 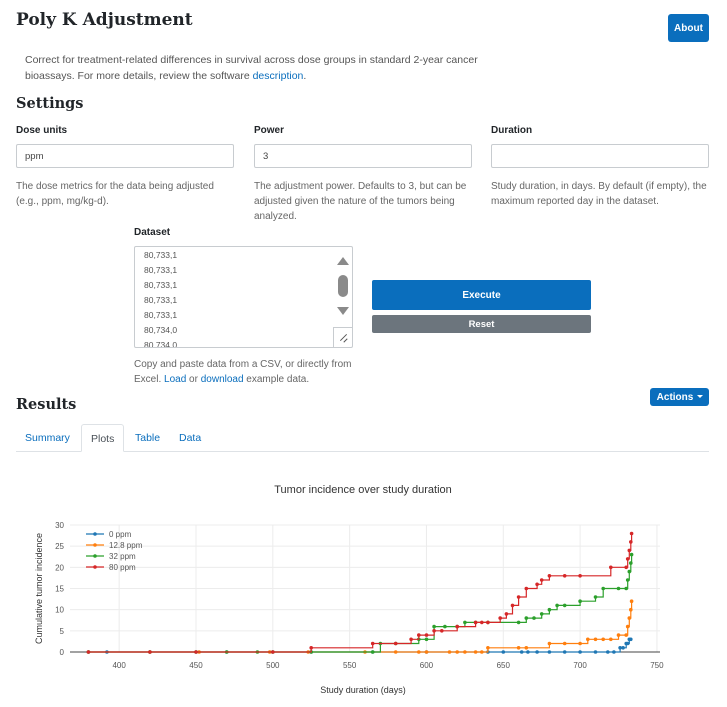 What do you see at coordinates (427, 665) in the screenshot?
I see `x-tick-label: 600` at bounding box center [427, 665].